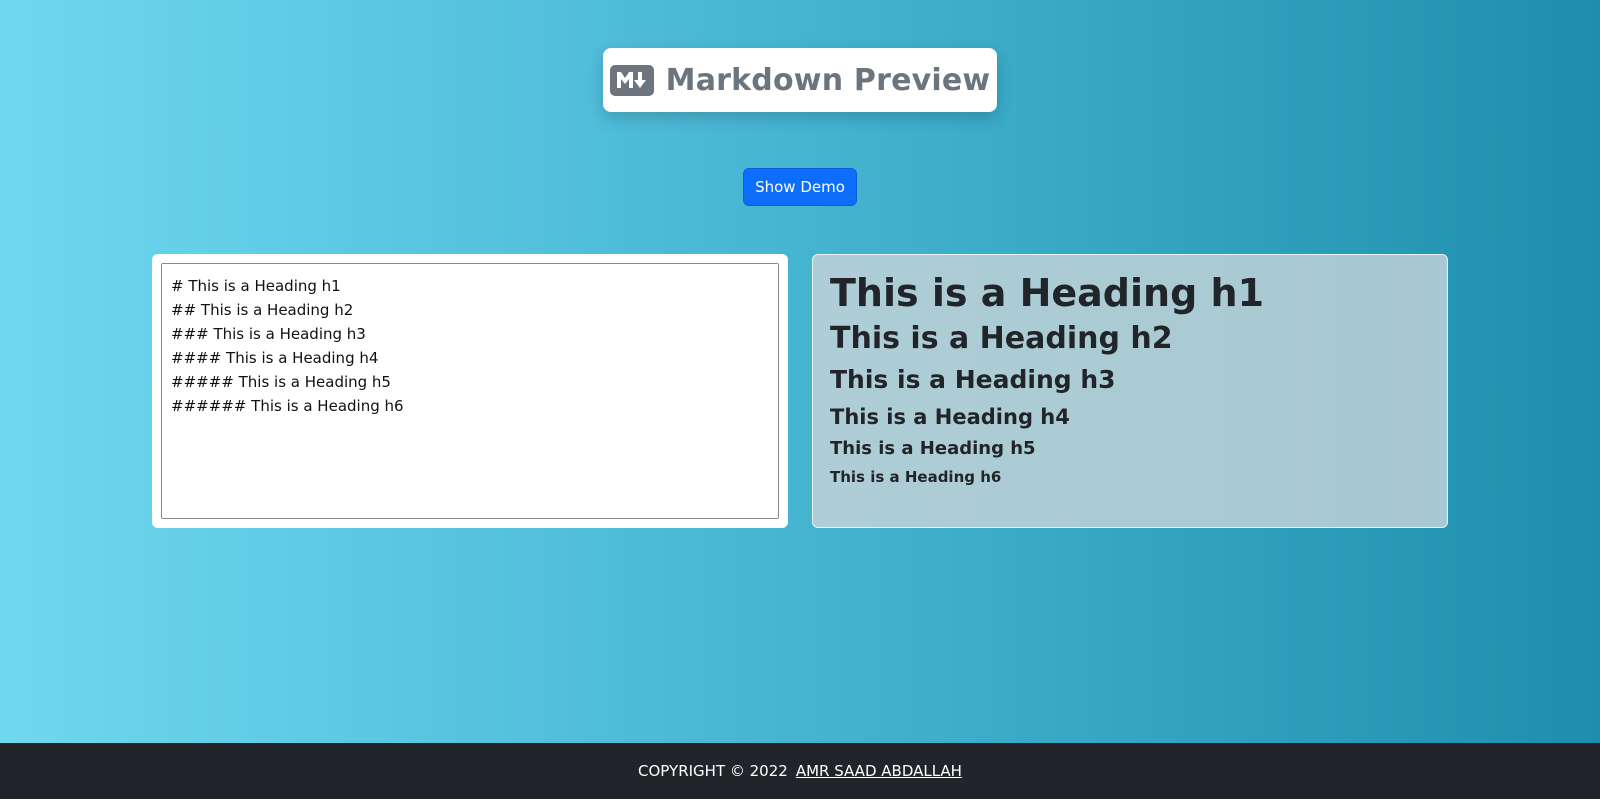 The height and width of the screenshot is (799, 1600). Describe the element at coordinates (973, 379) in the screenshot. I see `preview-heading-h3: This is a Heading h3` at that location.